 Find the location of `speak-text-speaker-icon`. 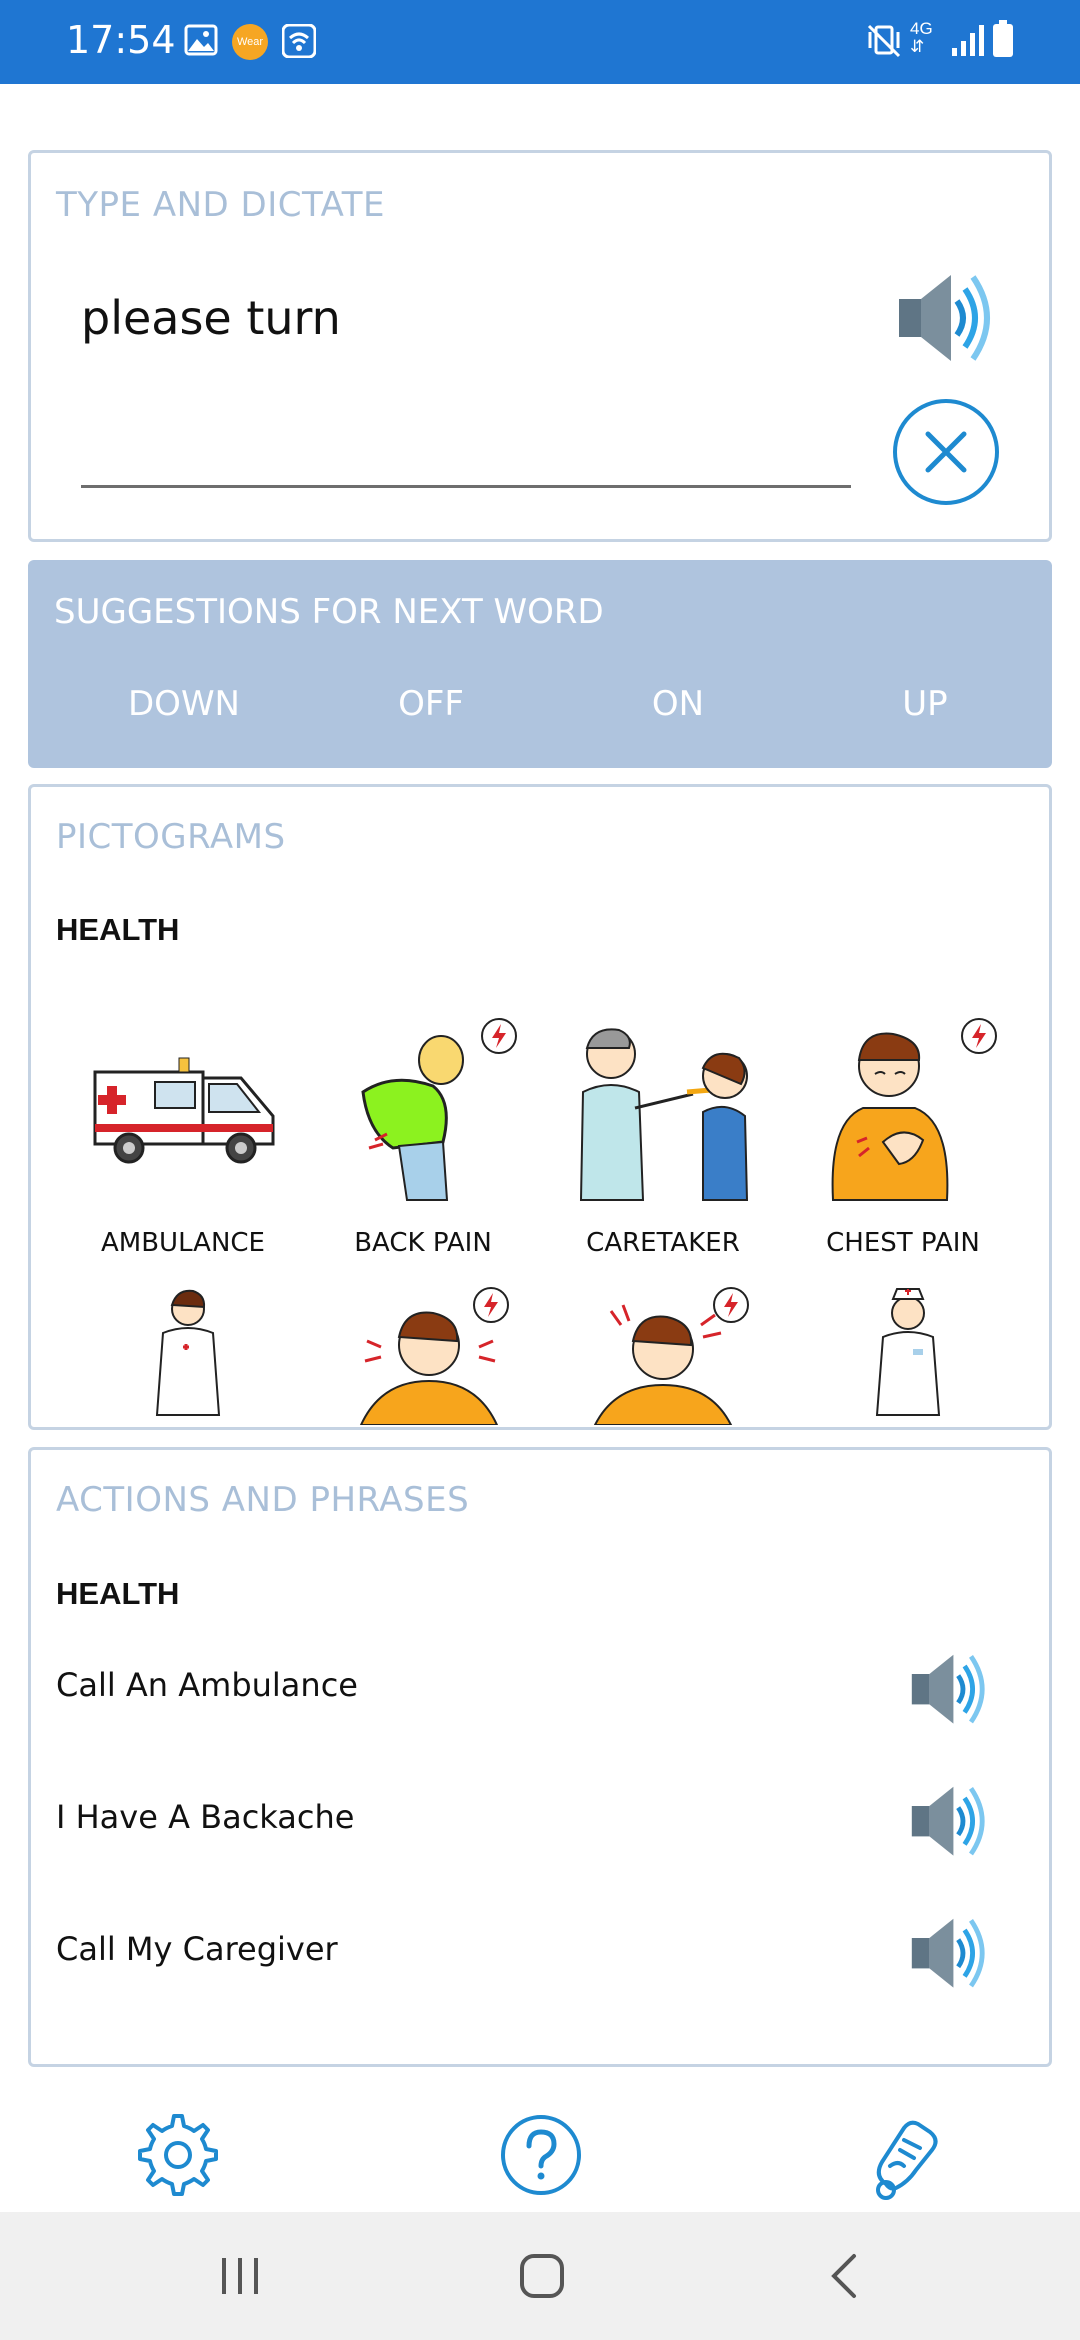

speak-text-speaker-icon is located at coordinates (948, 319).